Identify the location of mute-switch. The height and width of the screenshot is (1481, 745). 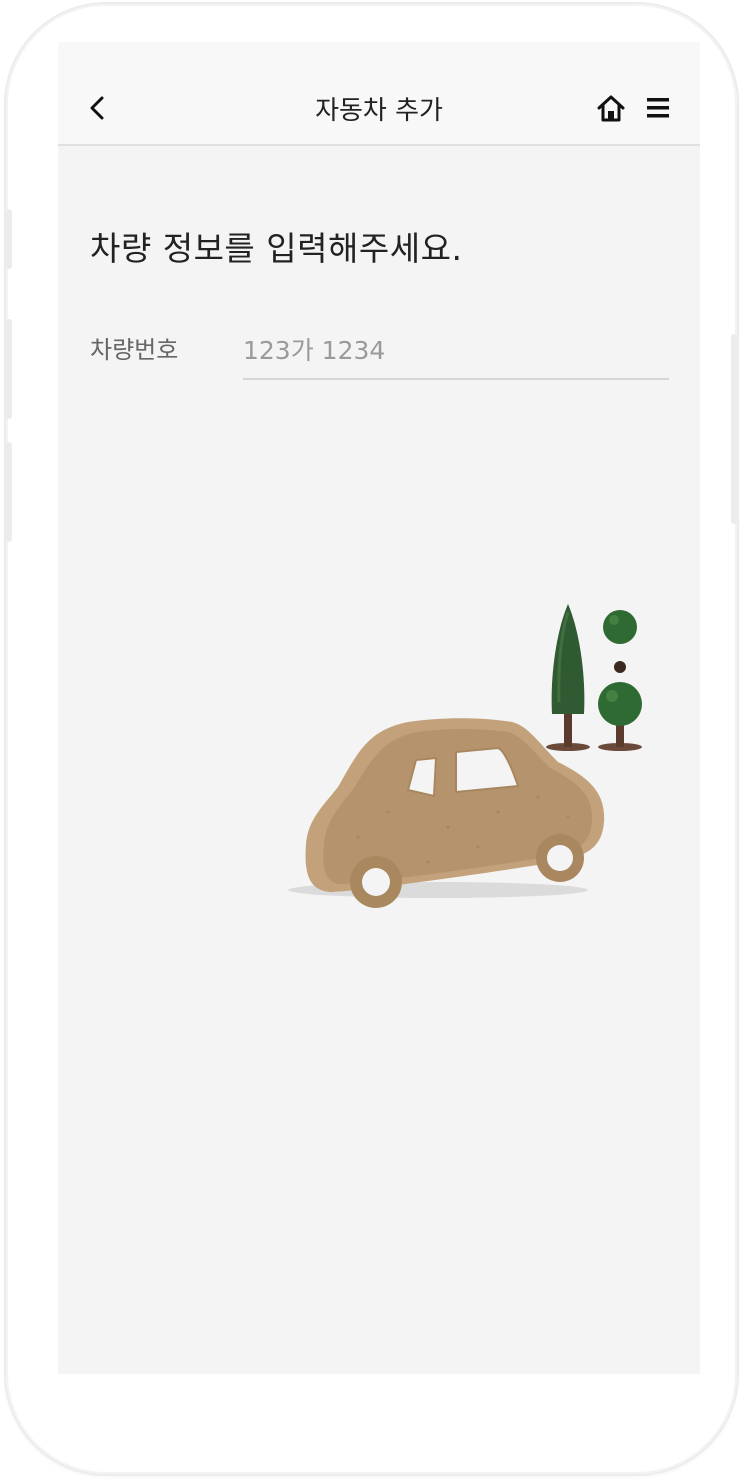
(9, 239).